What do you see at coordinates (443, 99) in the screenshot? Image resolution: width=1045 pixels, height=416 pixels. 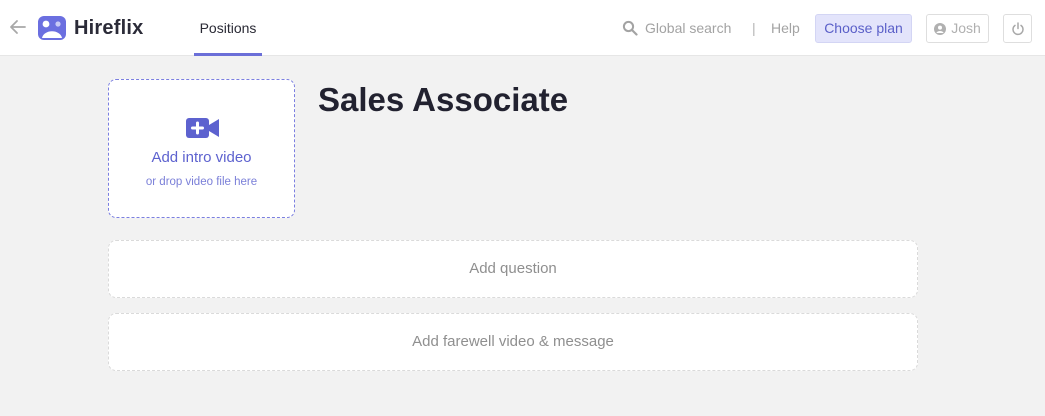 I see `position-title: Sales Associate` at bounding box center [443, 99].